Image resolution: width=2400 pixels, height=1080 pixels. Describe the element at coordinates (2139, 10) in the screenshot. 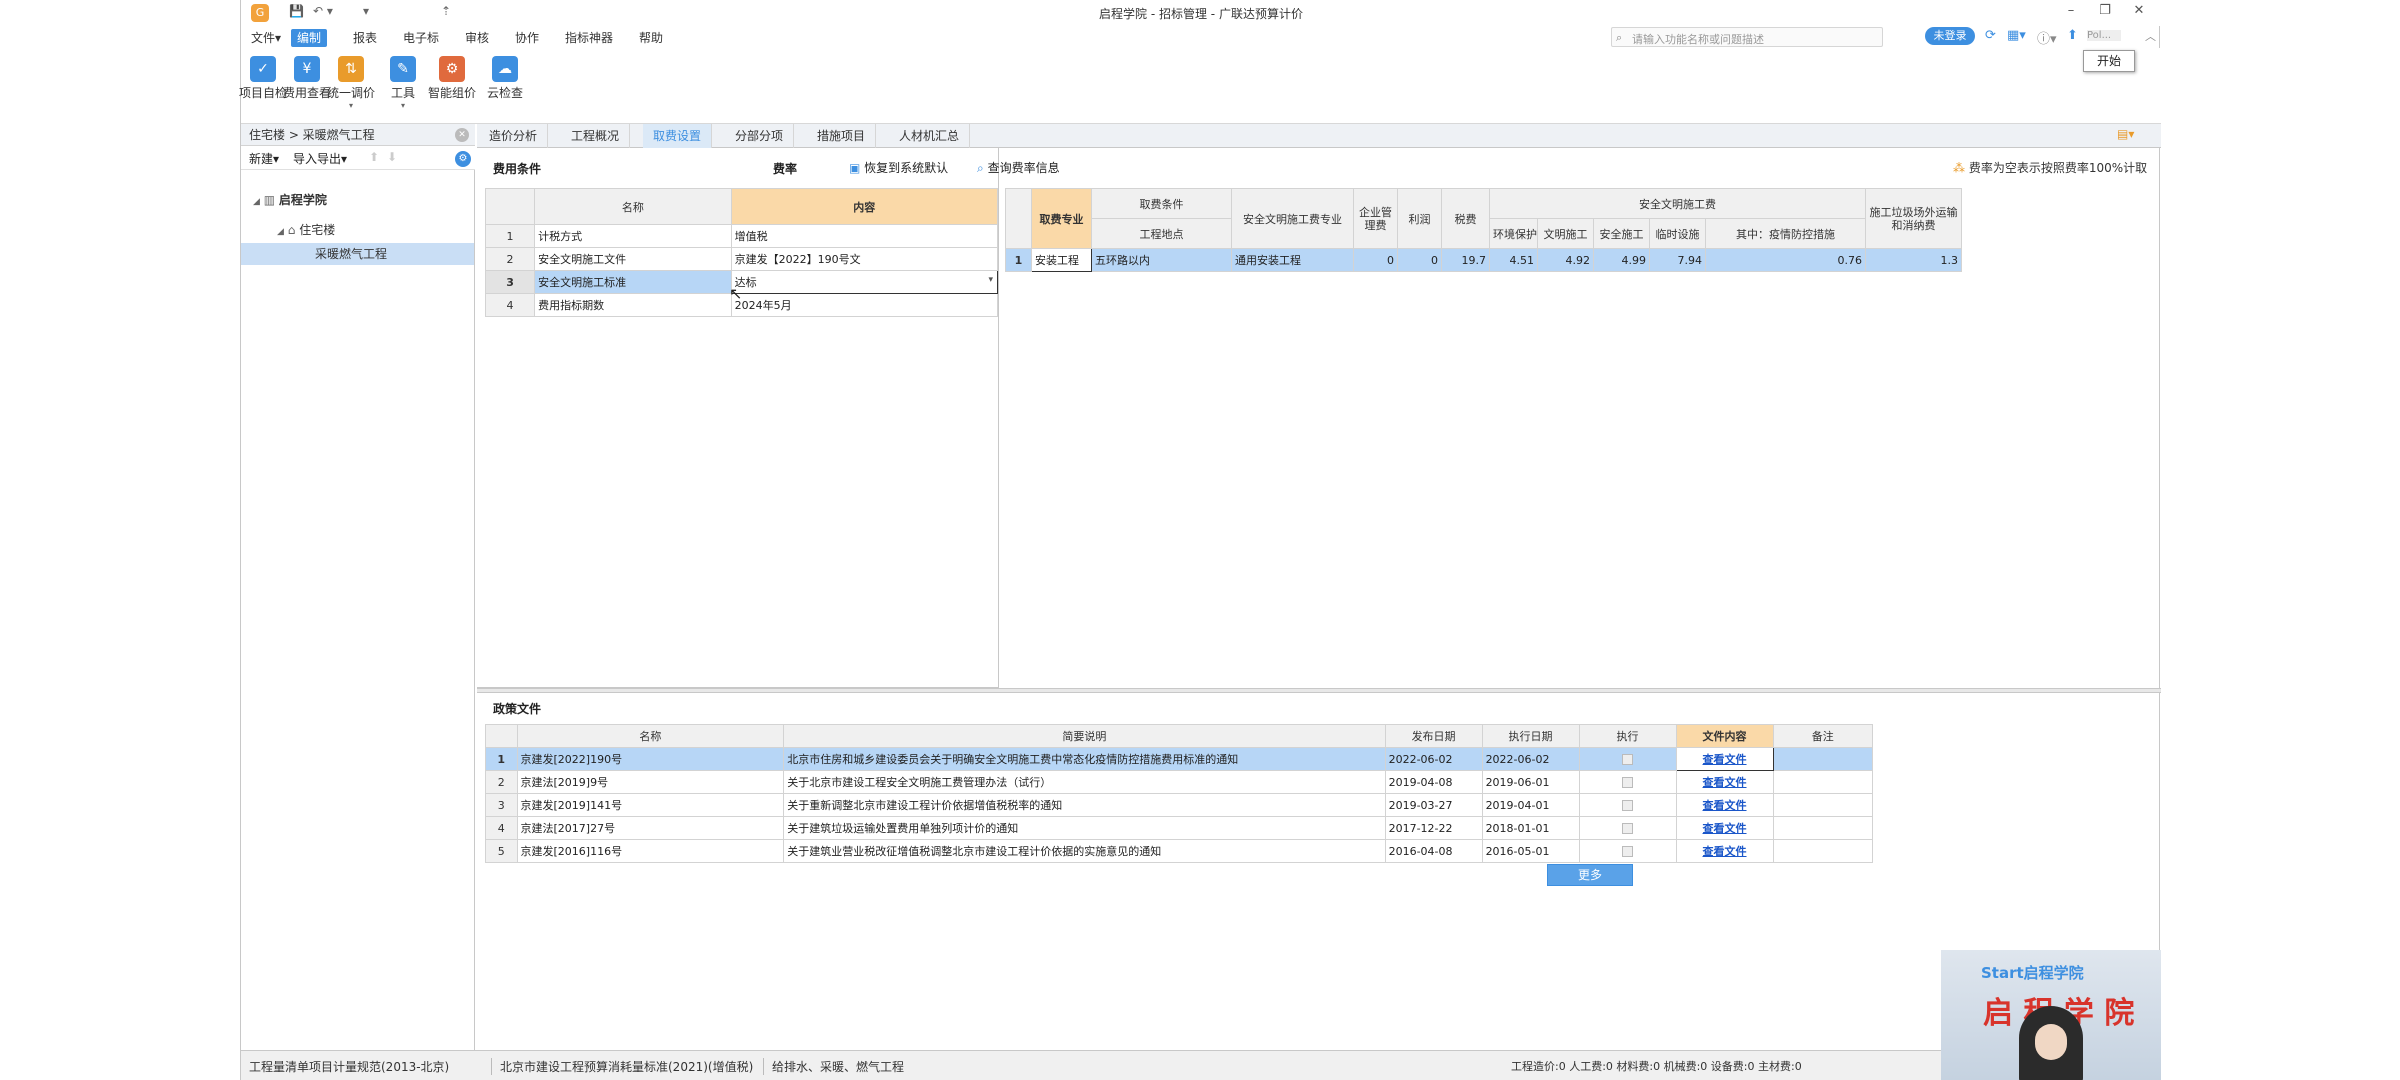

I see `close-icon: ✕` at that location.